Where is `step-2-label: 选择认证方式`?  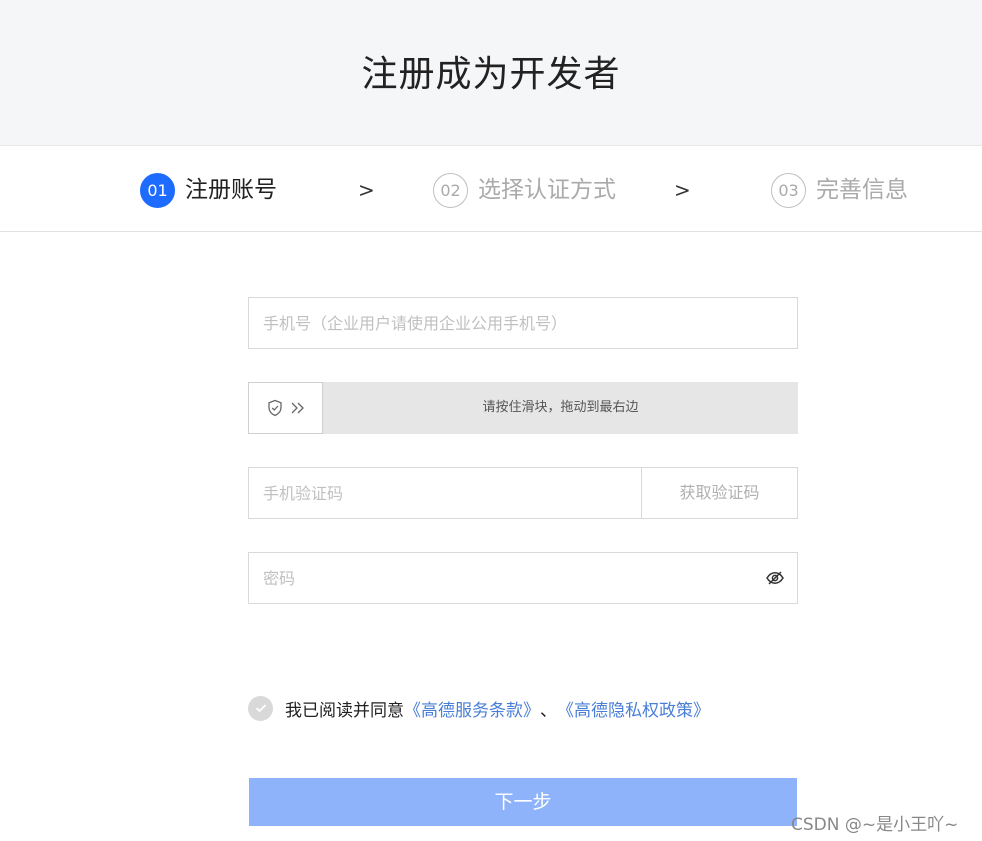
step-2-label: 选择认证方式 is located at coordinates (547, 190).